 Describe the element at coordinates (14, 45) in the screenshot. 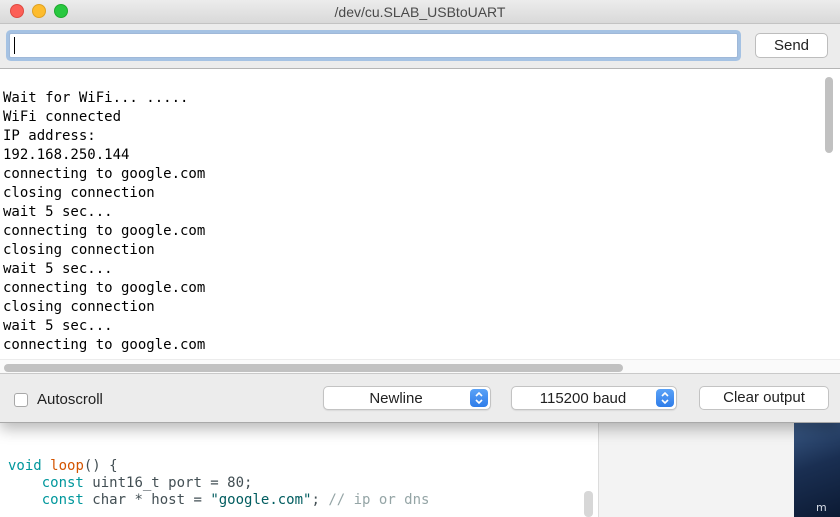

I see `text-caret` at that location.